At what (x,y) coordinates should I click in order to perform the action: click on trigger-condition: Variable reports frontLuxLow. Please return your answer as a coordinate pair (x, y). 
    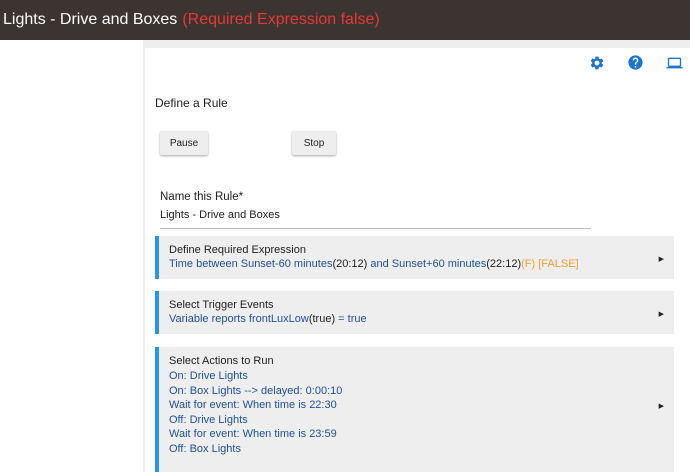
    Looking at the image, I should click on (239, 319).